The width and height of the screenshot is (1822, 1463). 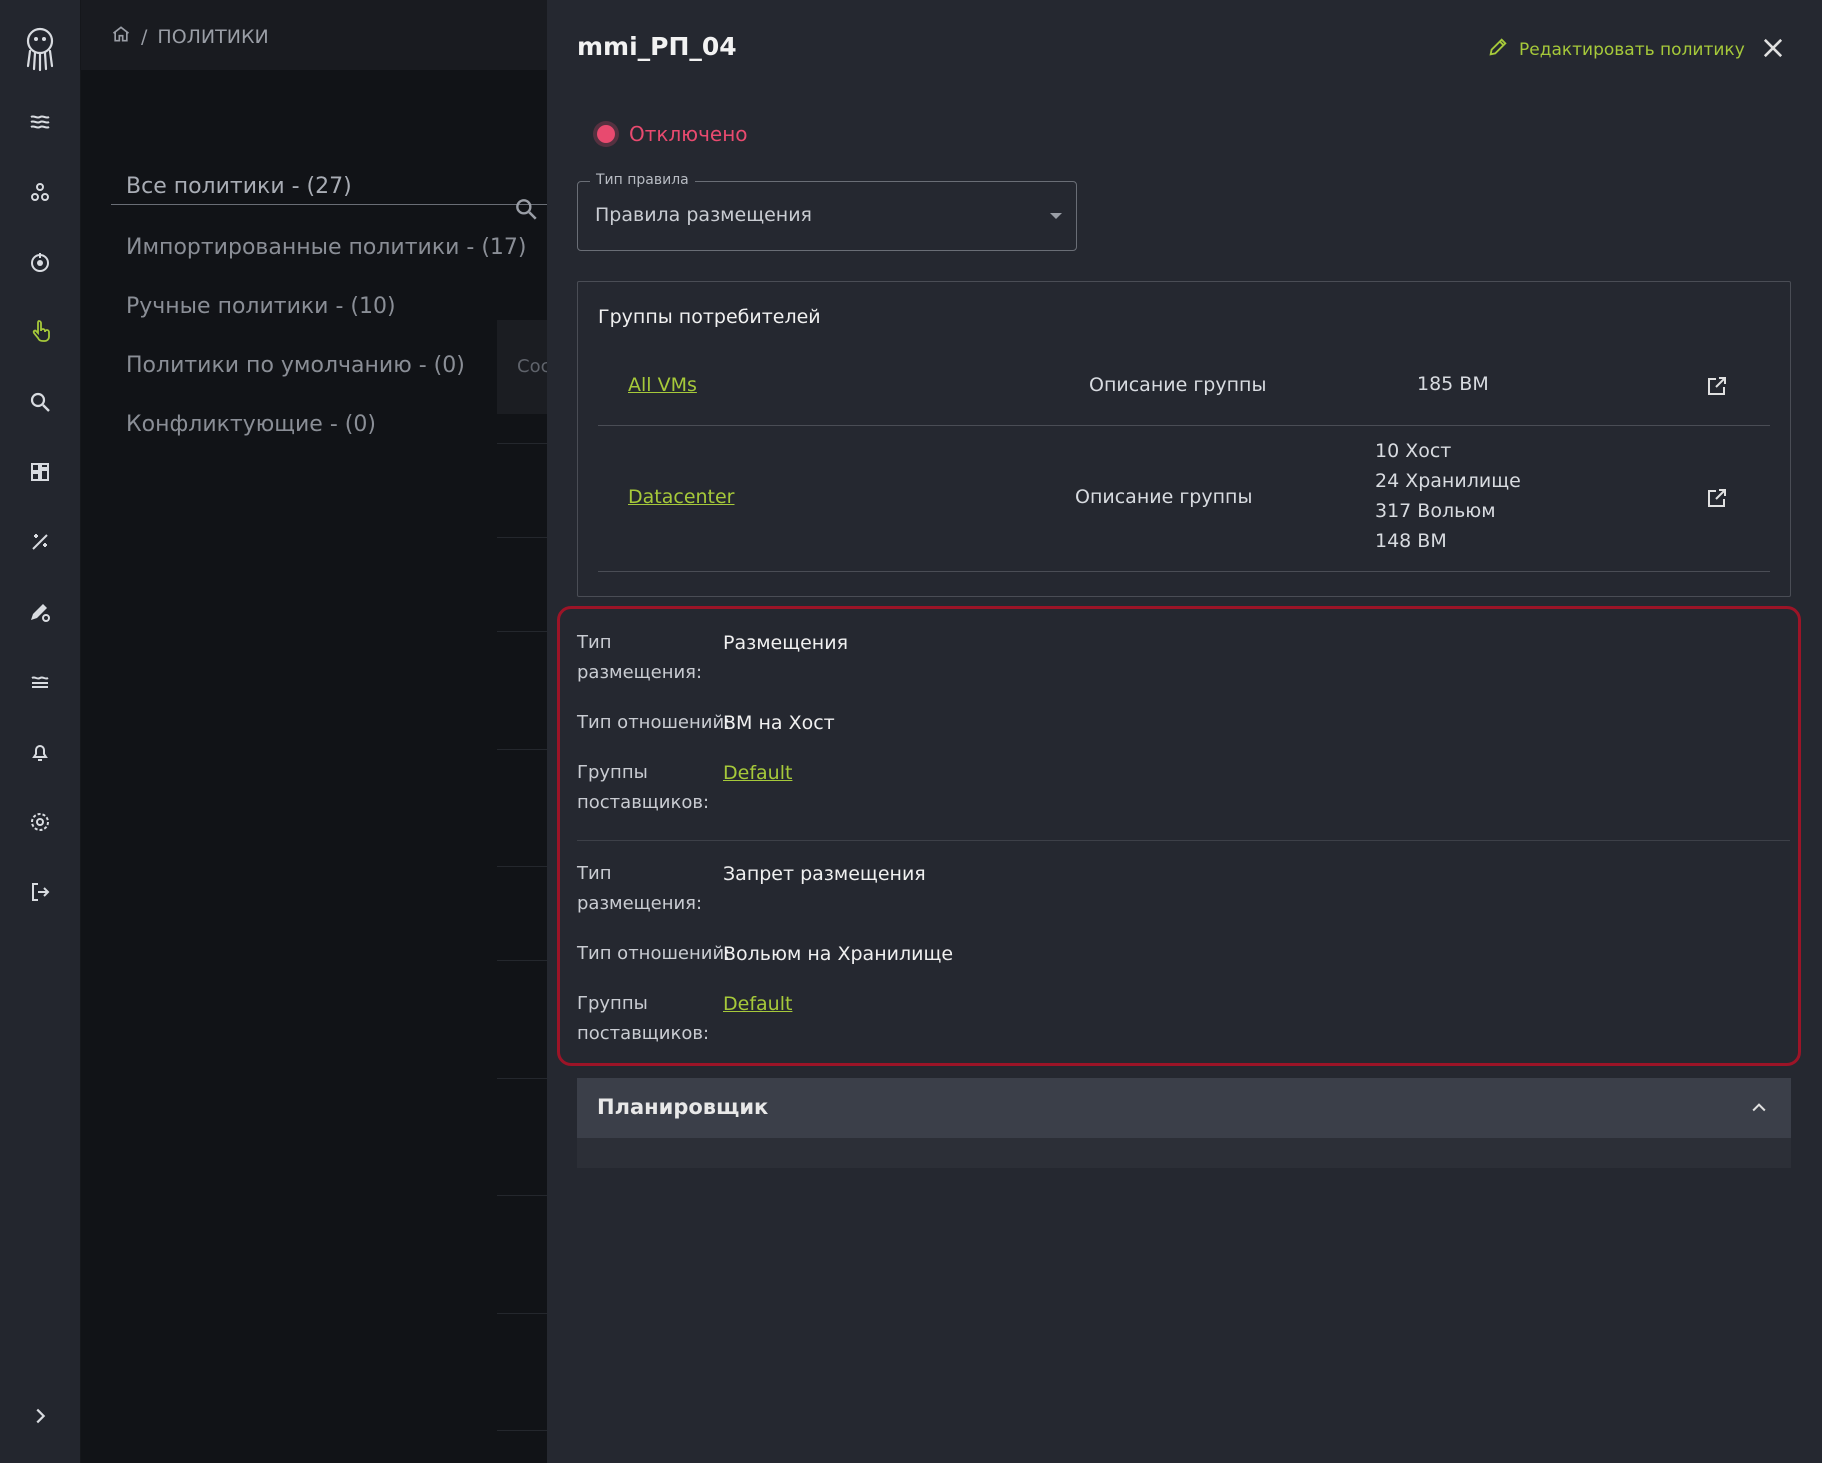 I want to click on pen-gear-icon, so click(x=40, y=612).